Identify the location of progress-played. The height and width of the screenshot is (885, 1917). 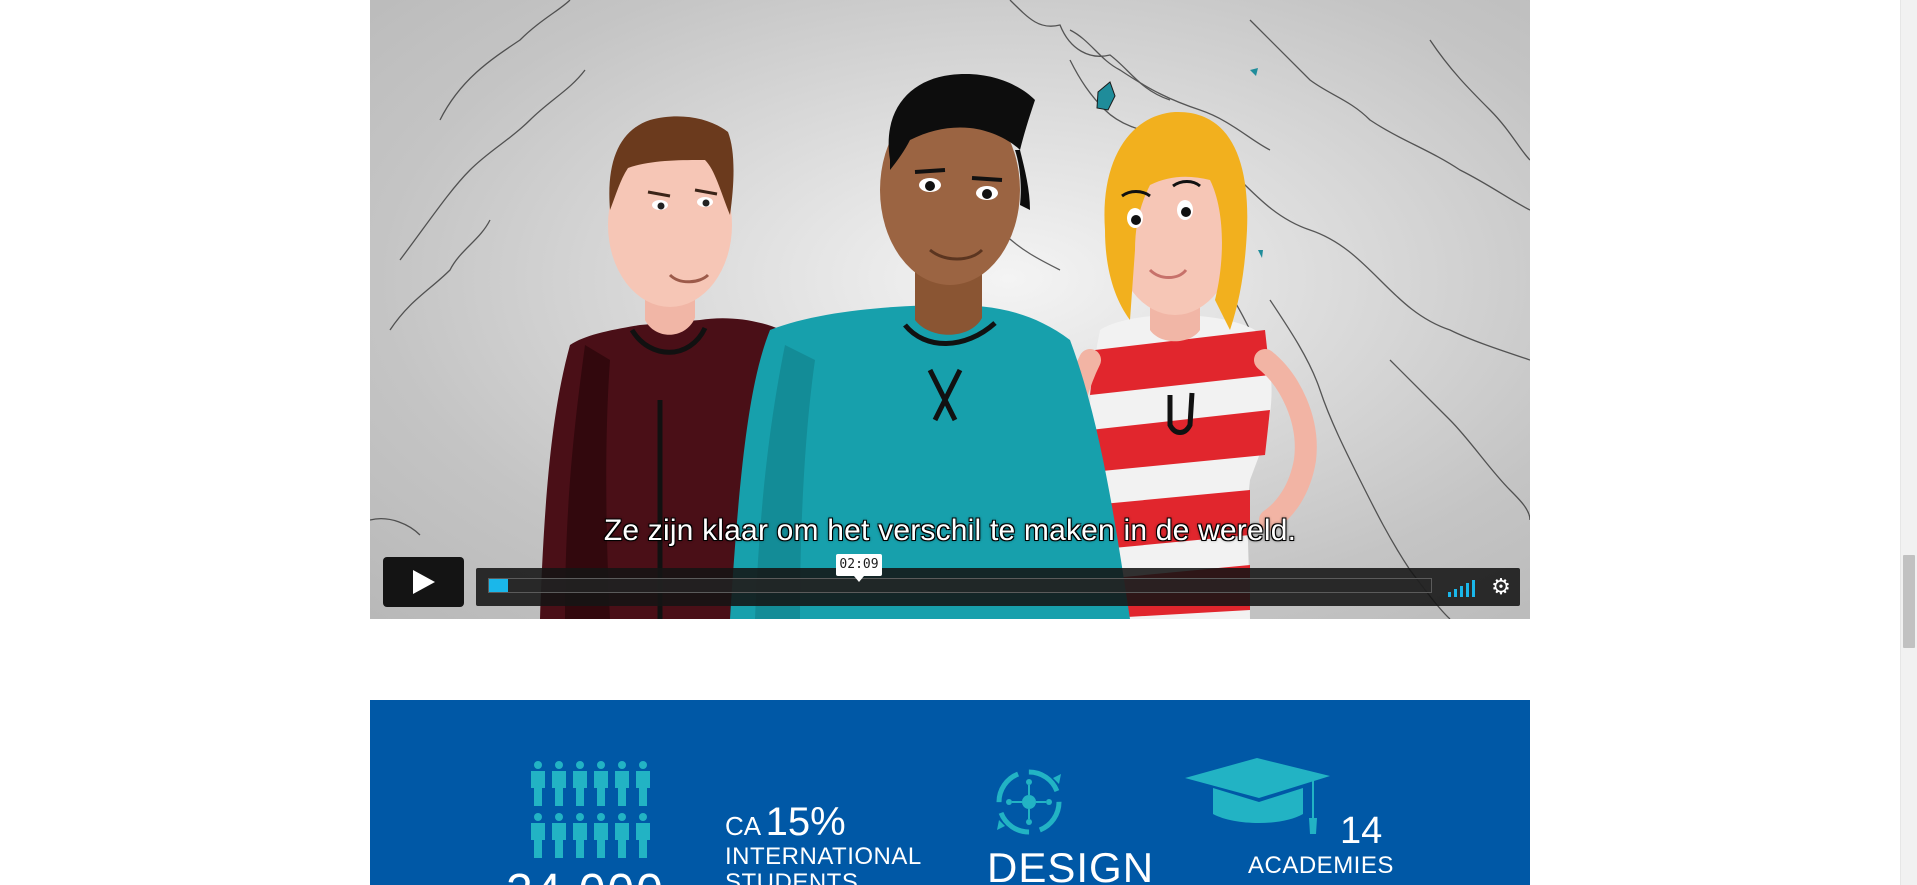
(498, 585).